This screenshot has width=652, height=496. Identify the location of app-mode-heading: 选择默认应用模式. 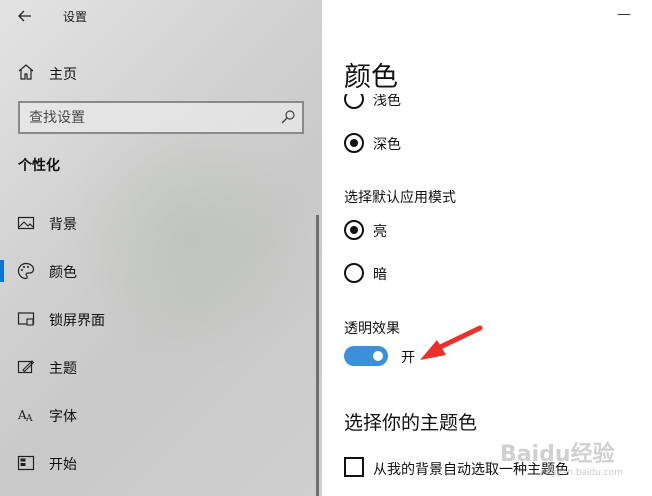
(400, 198).